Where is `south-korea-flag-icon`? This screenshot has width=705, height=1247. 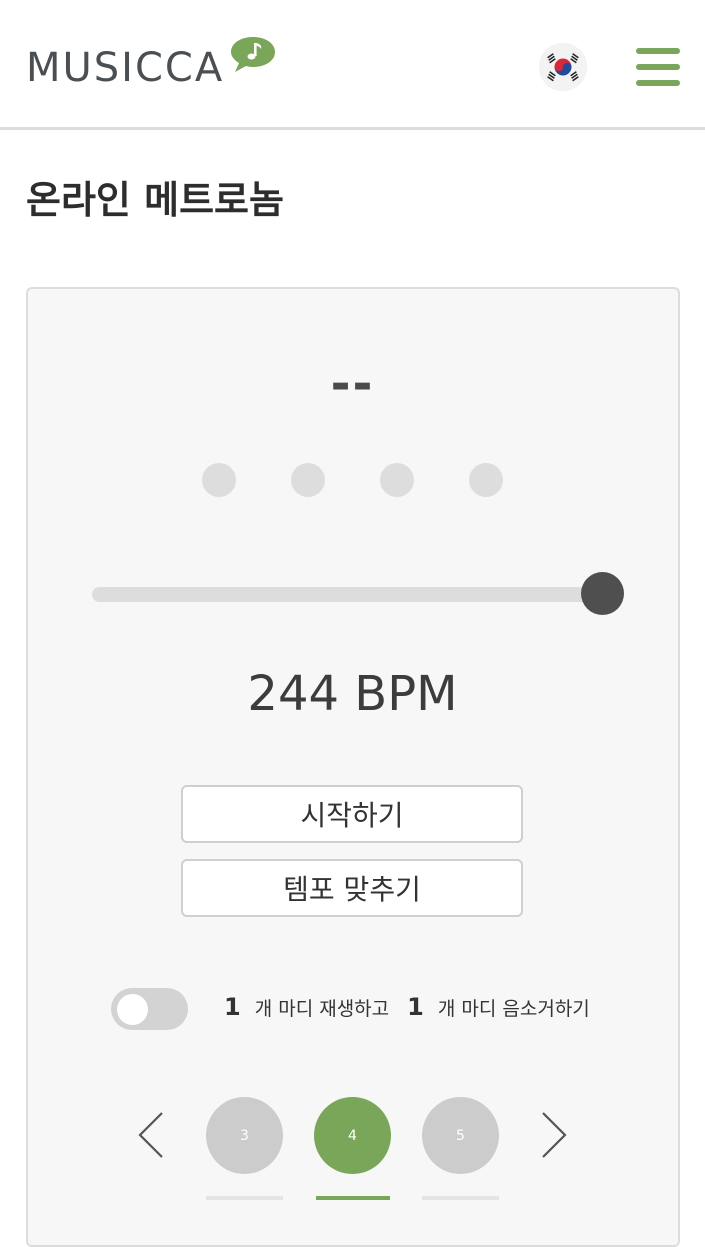 south-korea-flag-icon is located at coordinates (563, 67).